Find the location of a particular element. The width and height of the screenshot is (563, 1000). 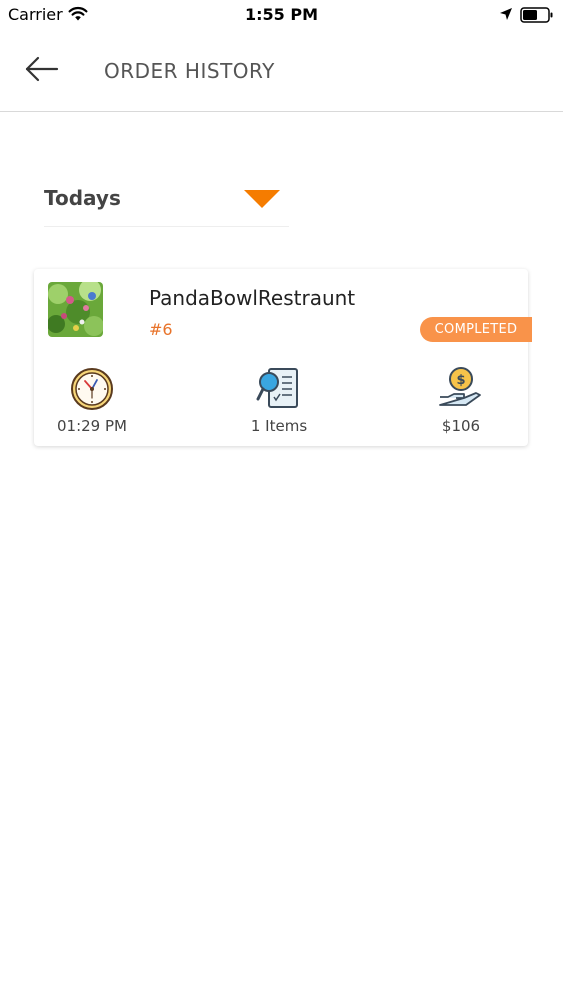

filter-label: Todays is located at coordinates (82, 198).